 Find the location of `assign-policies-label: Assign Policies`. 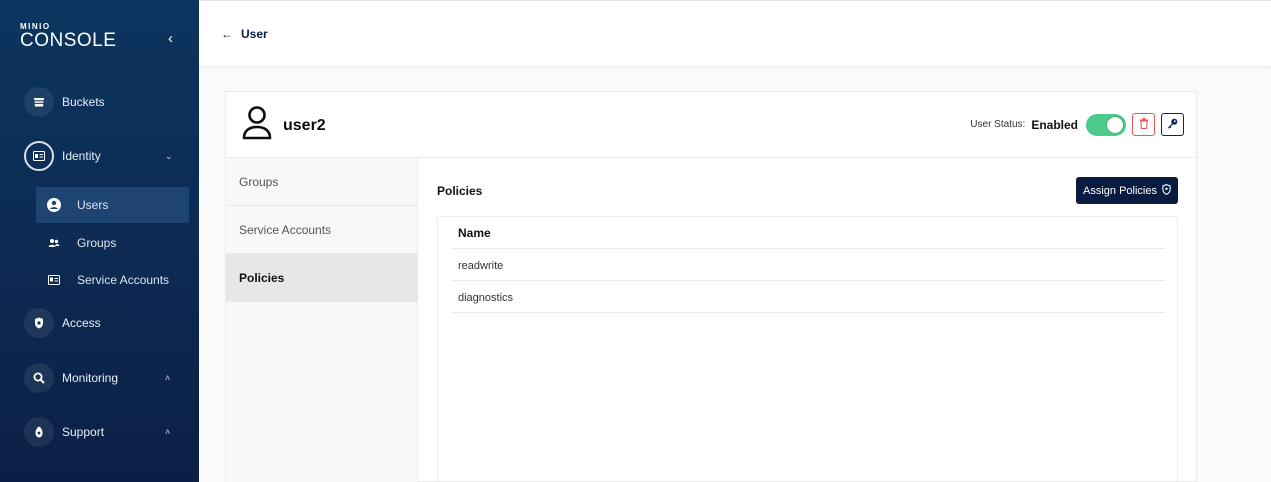

assign-policies-label: Assign Policies is located at coordinates (1120, 190).